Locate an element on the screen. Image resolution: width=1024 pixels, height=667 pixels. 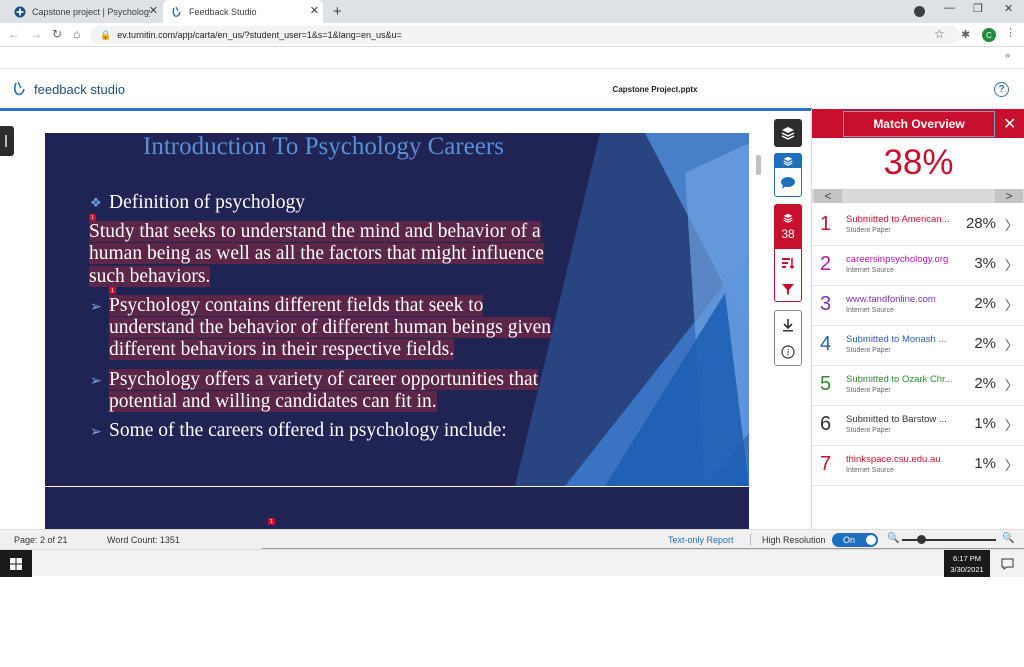
document-filename: Capstone Project.pptx is located at coordinates (655, 89).